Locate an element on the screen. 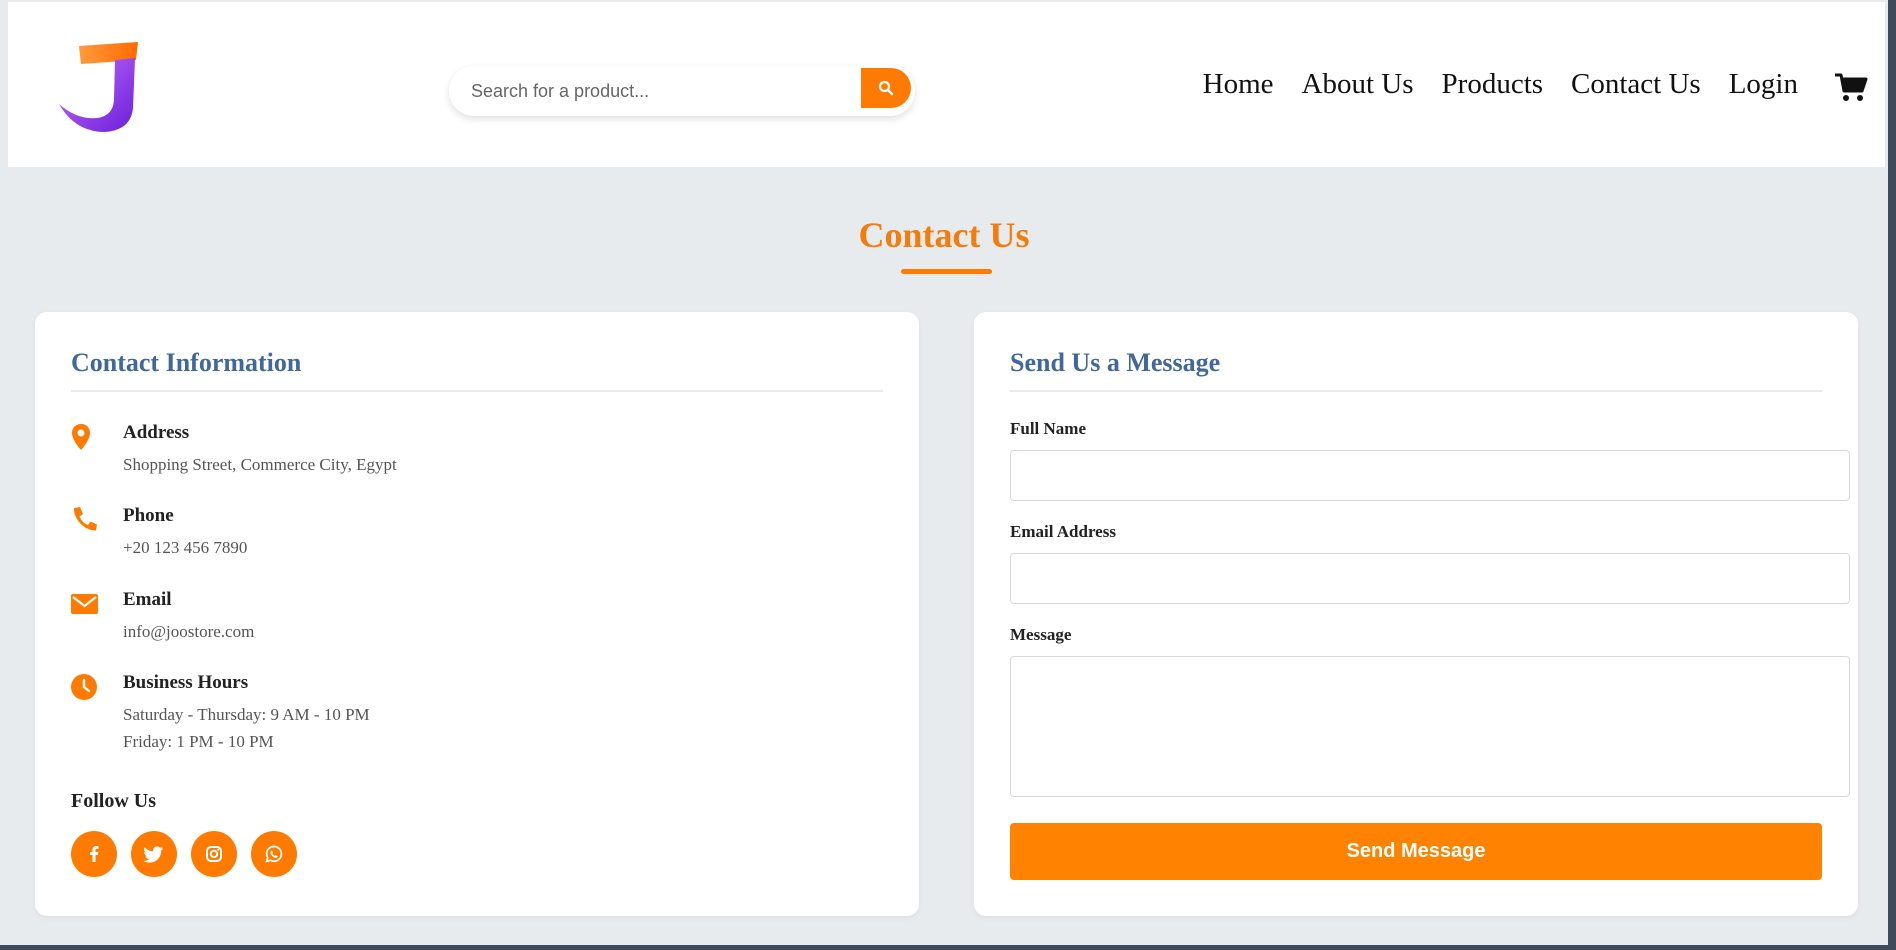  info-address-value: Shopping Street, Commerce City, Egypt is located at coordinates (260, 464).